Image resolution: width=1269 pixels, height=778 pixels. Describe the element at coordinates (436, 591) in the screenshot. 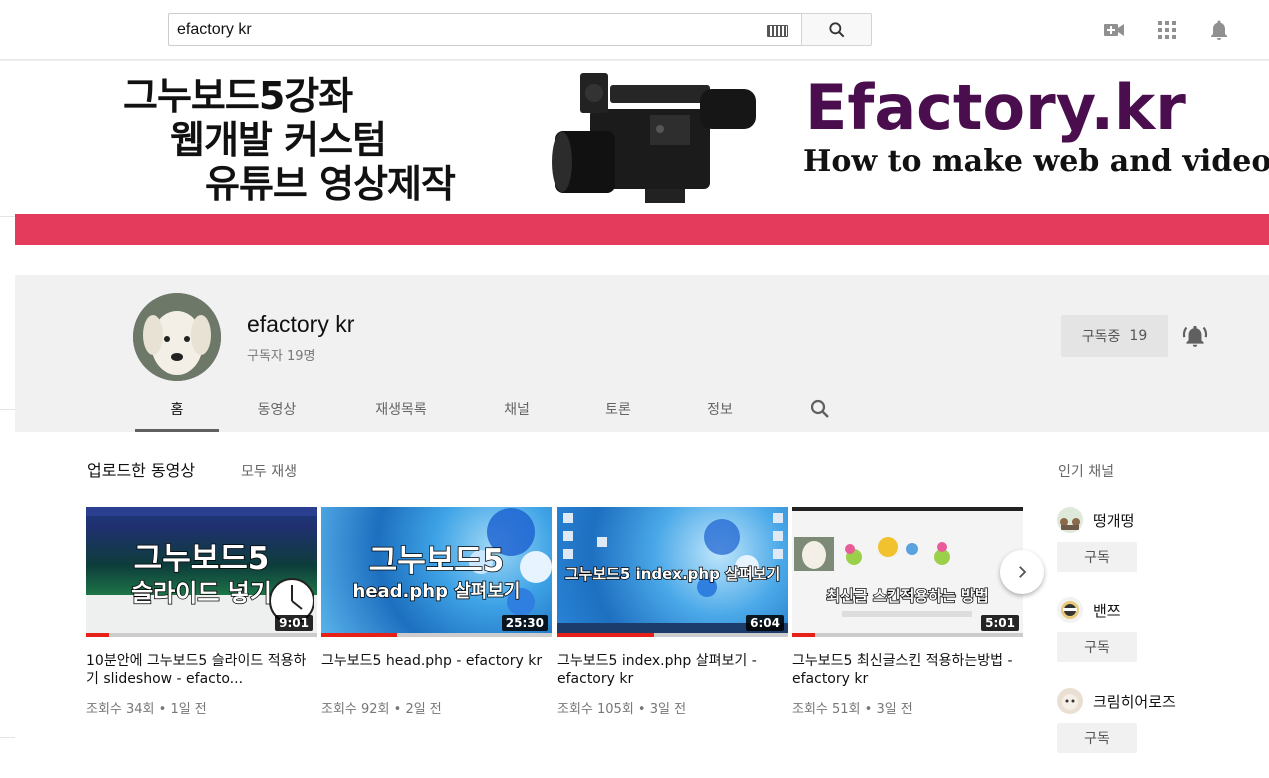

I see `thumbnail-text-2: head.php 살펴보기` at that location.